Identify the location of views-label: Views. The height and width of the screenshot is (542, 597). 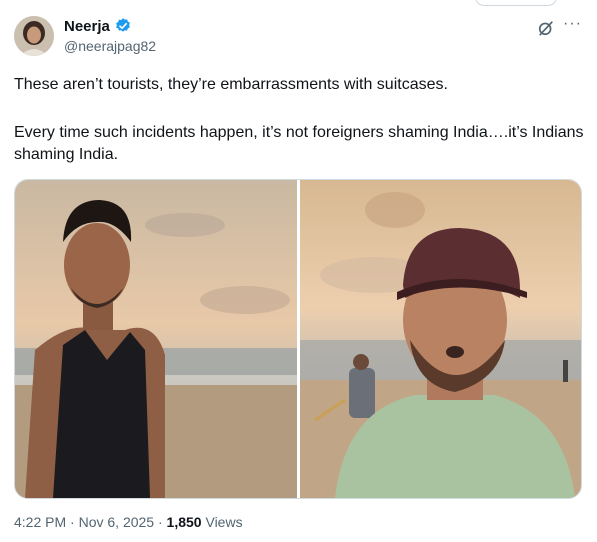
(222, 522).